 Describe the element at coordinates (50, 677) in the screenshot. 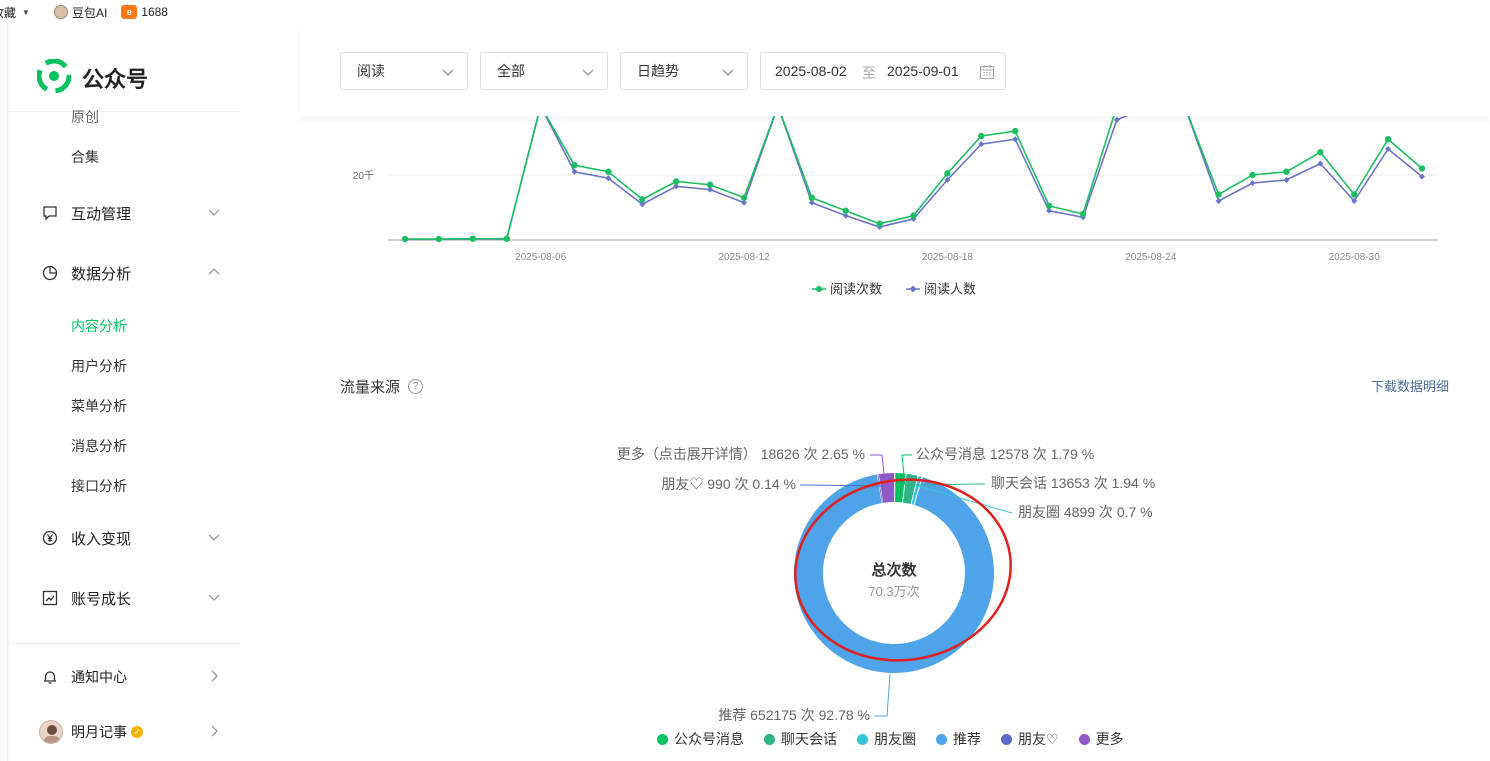

I see `bell-icon` at that location.